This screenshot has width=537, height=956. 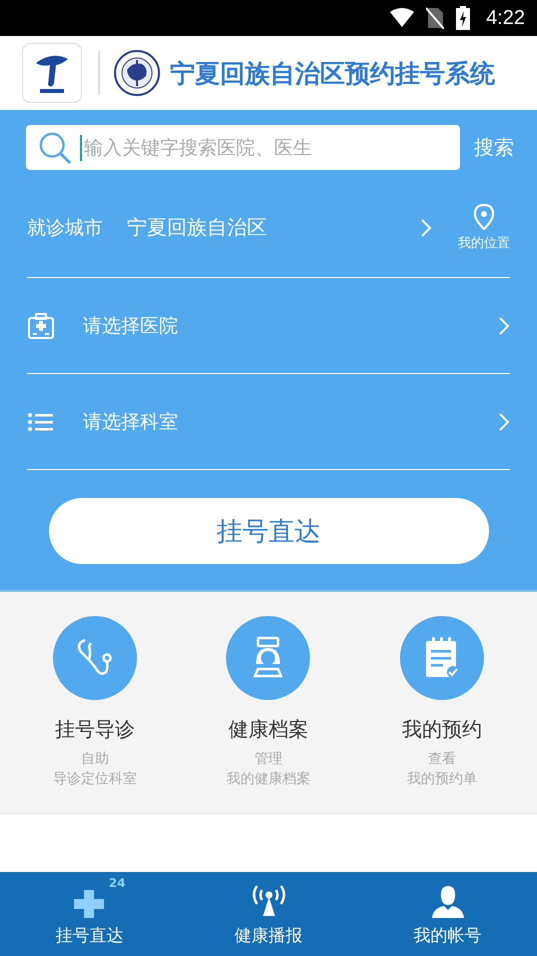 I want to click on feature-description: 查看, so click(x=442, y=759).